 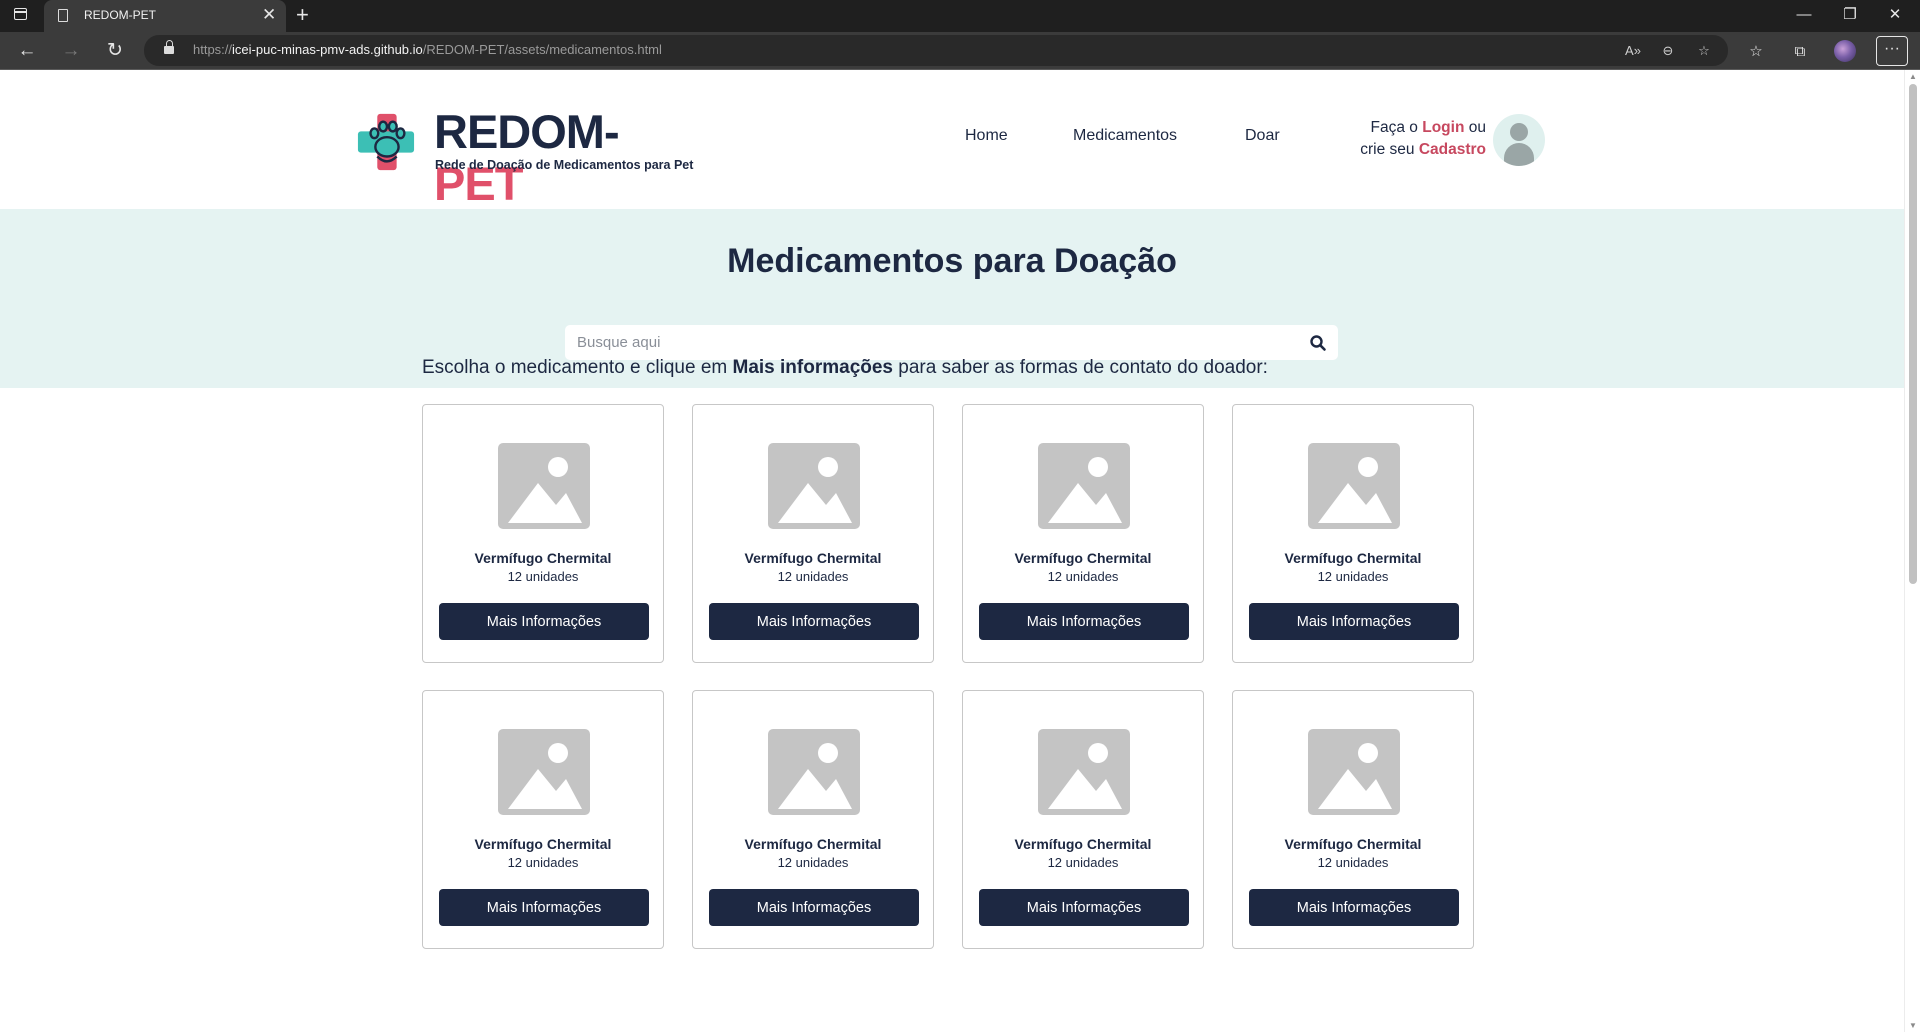 What do you see at coordinates (1633, 51) in the screenshot?
I see `read-aloud-icon: A»` at bounding box center [1633, 51].